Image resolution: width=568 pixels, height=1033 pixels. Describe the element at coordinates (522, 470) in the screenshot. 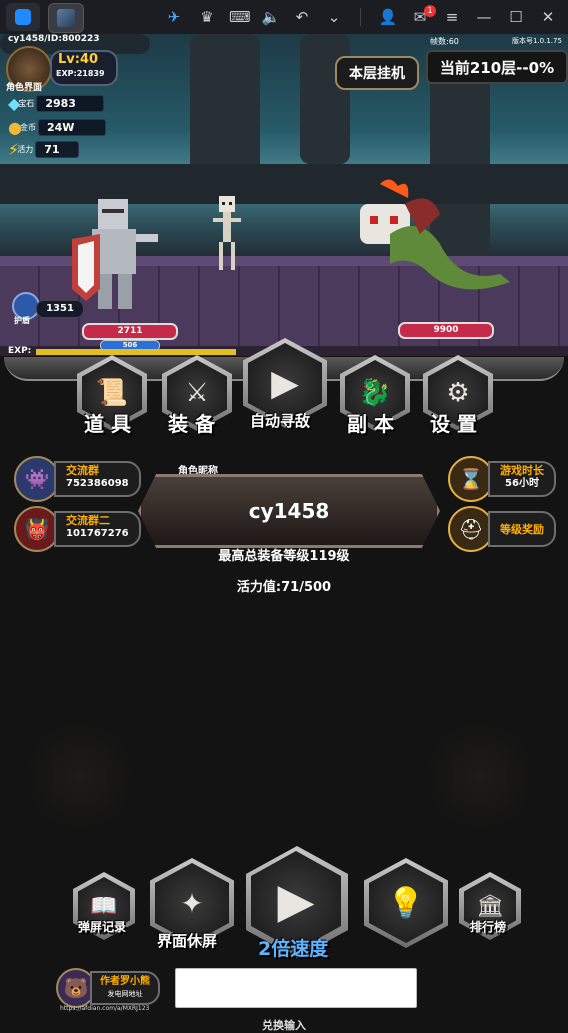

I see `play-time-title: 游戏时长` at that location.